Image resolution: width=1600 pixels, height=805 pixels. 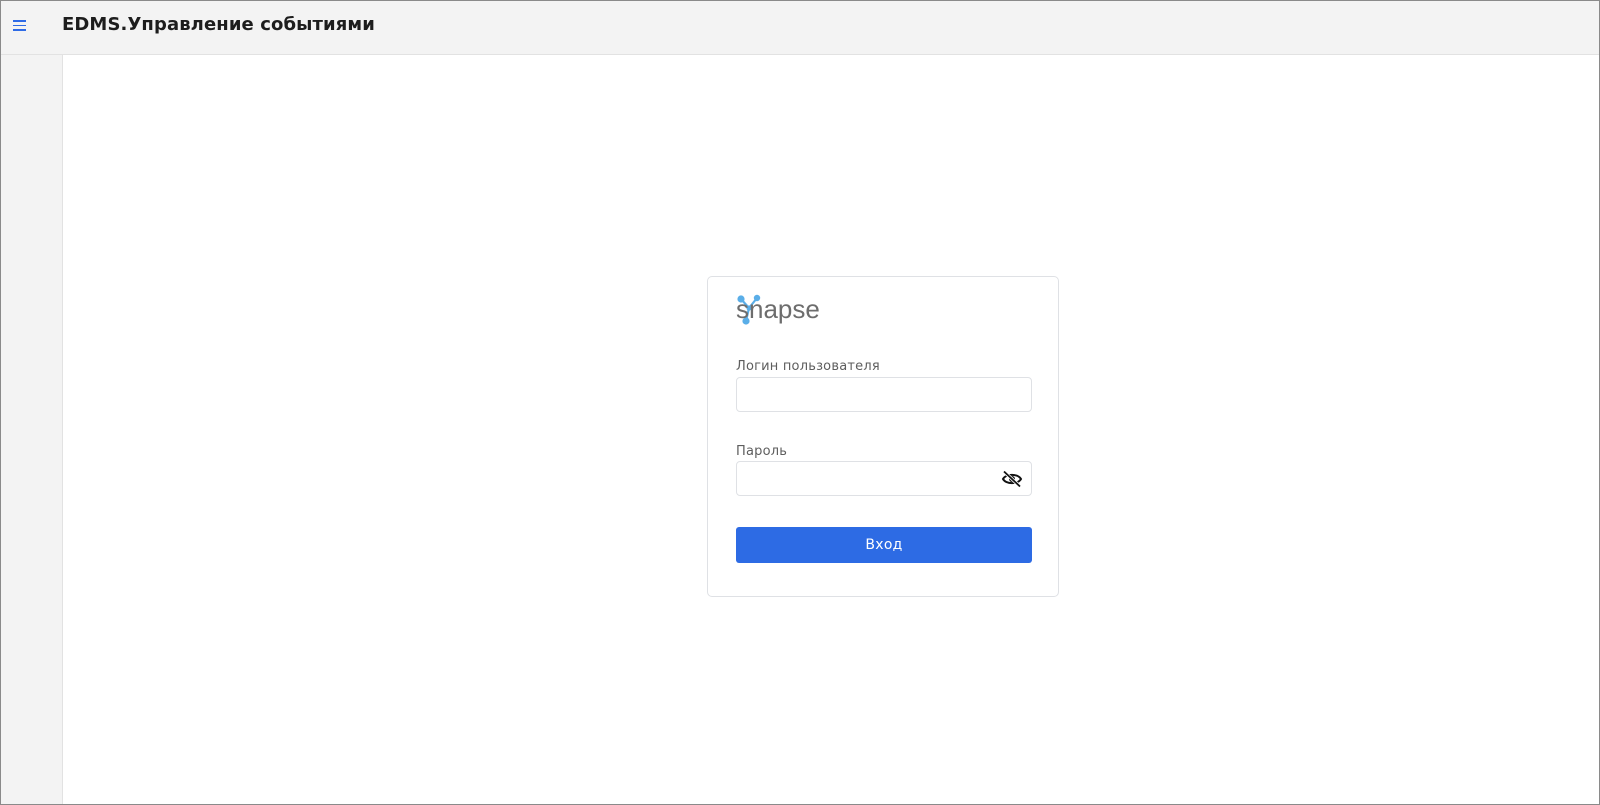 What do you see at coordinates (32, 429) in the screenshot?
I see `sidebar` at bounding box center [32, 429].